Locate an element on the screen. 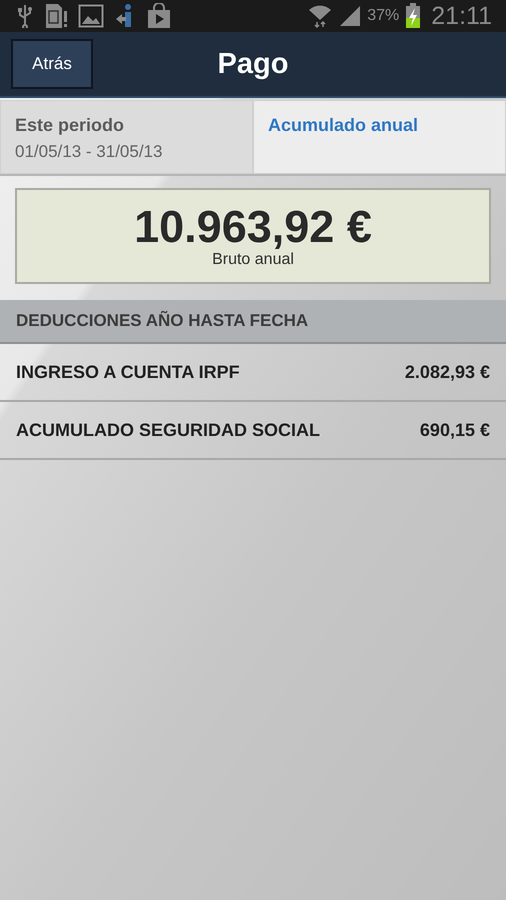 Image resolution: width=506 pixels, height=900 pixels. image-icon is located at coordinates (91, 16).